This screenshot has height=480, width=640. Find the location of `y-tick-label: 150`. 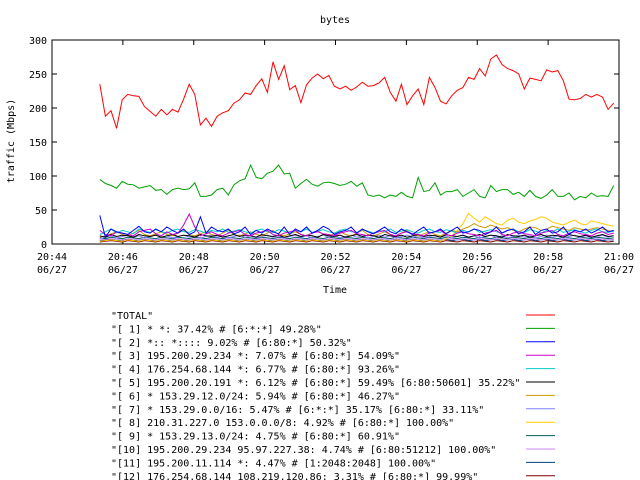

y-tick-label: 150 is located at coordinates (38, 143).